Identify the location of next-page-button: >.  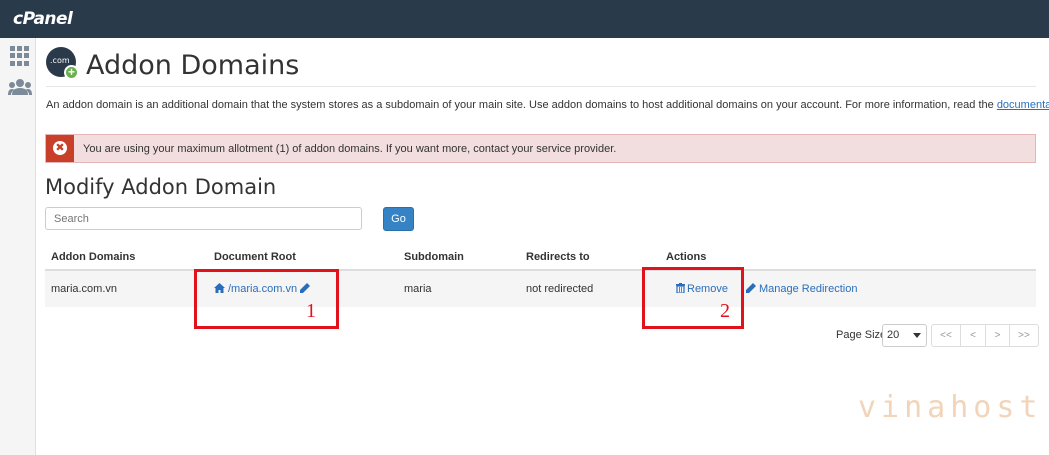
(998, 335).